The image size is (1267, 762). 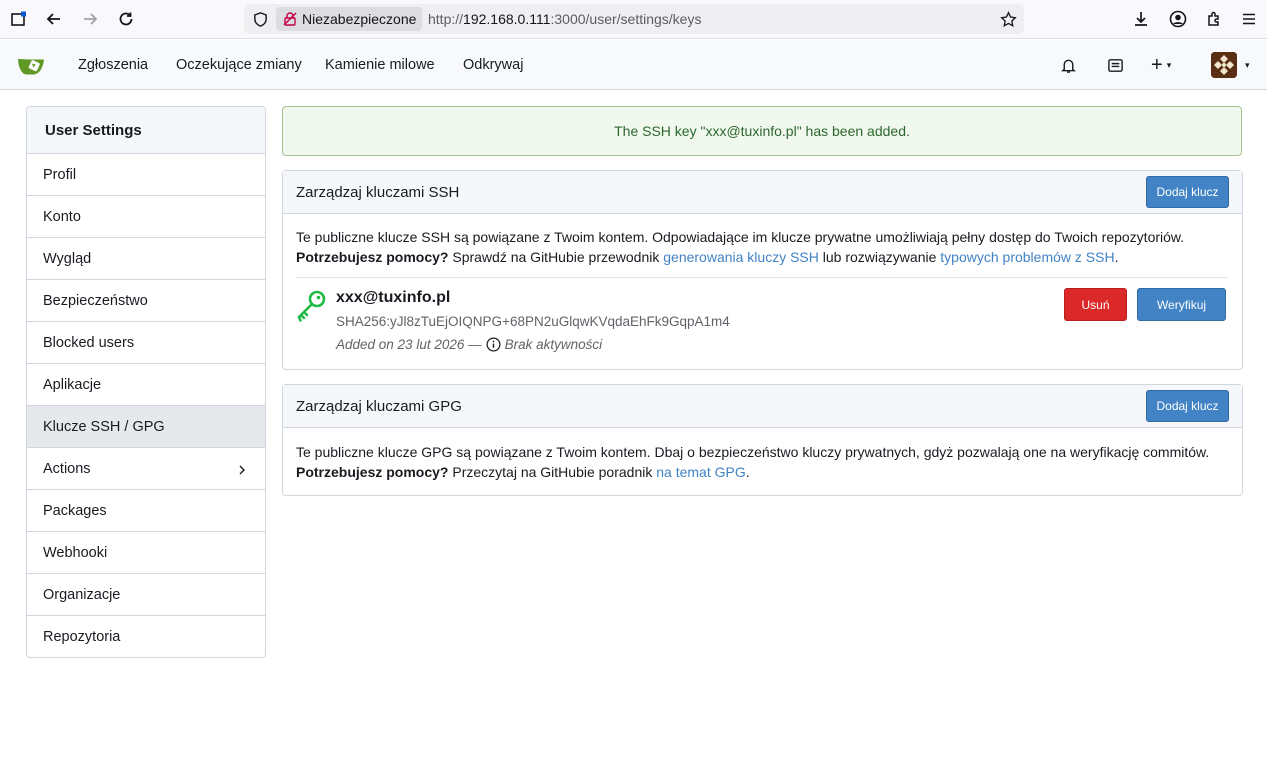 I want to click on sidebar-item-repositories: Repozytoria, so click(x=146, y=636).